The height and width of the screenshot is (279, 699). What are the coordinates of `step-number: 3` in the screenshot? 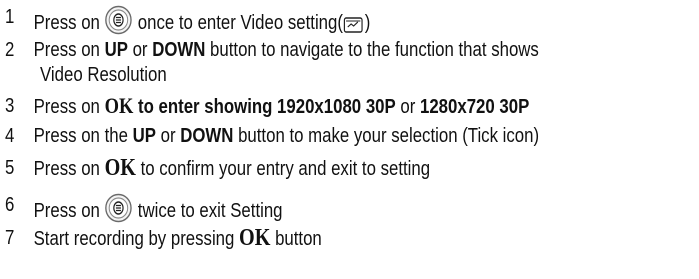 It's located at (10, 106).